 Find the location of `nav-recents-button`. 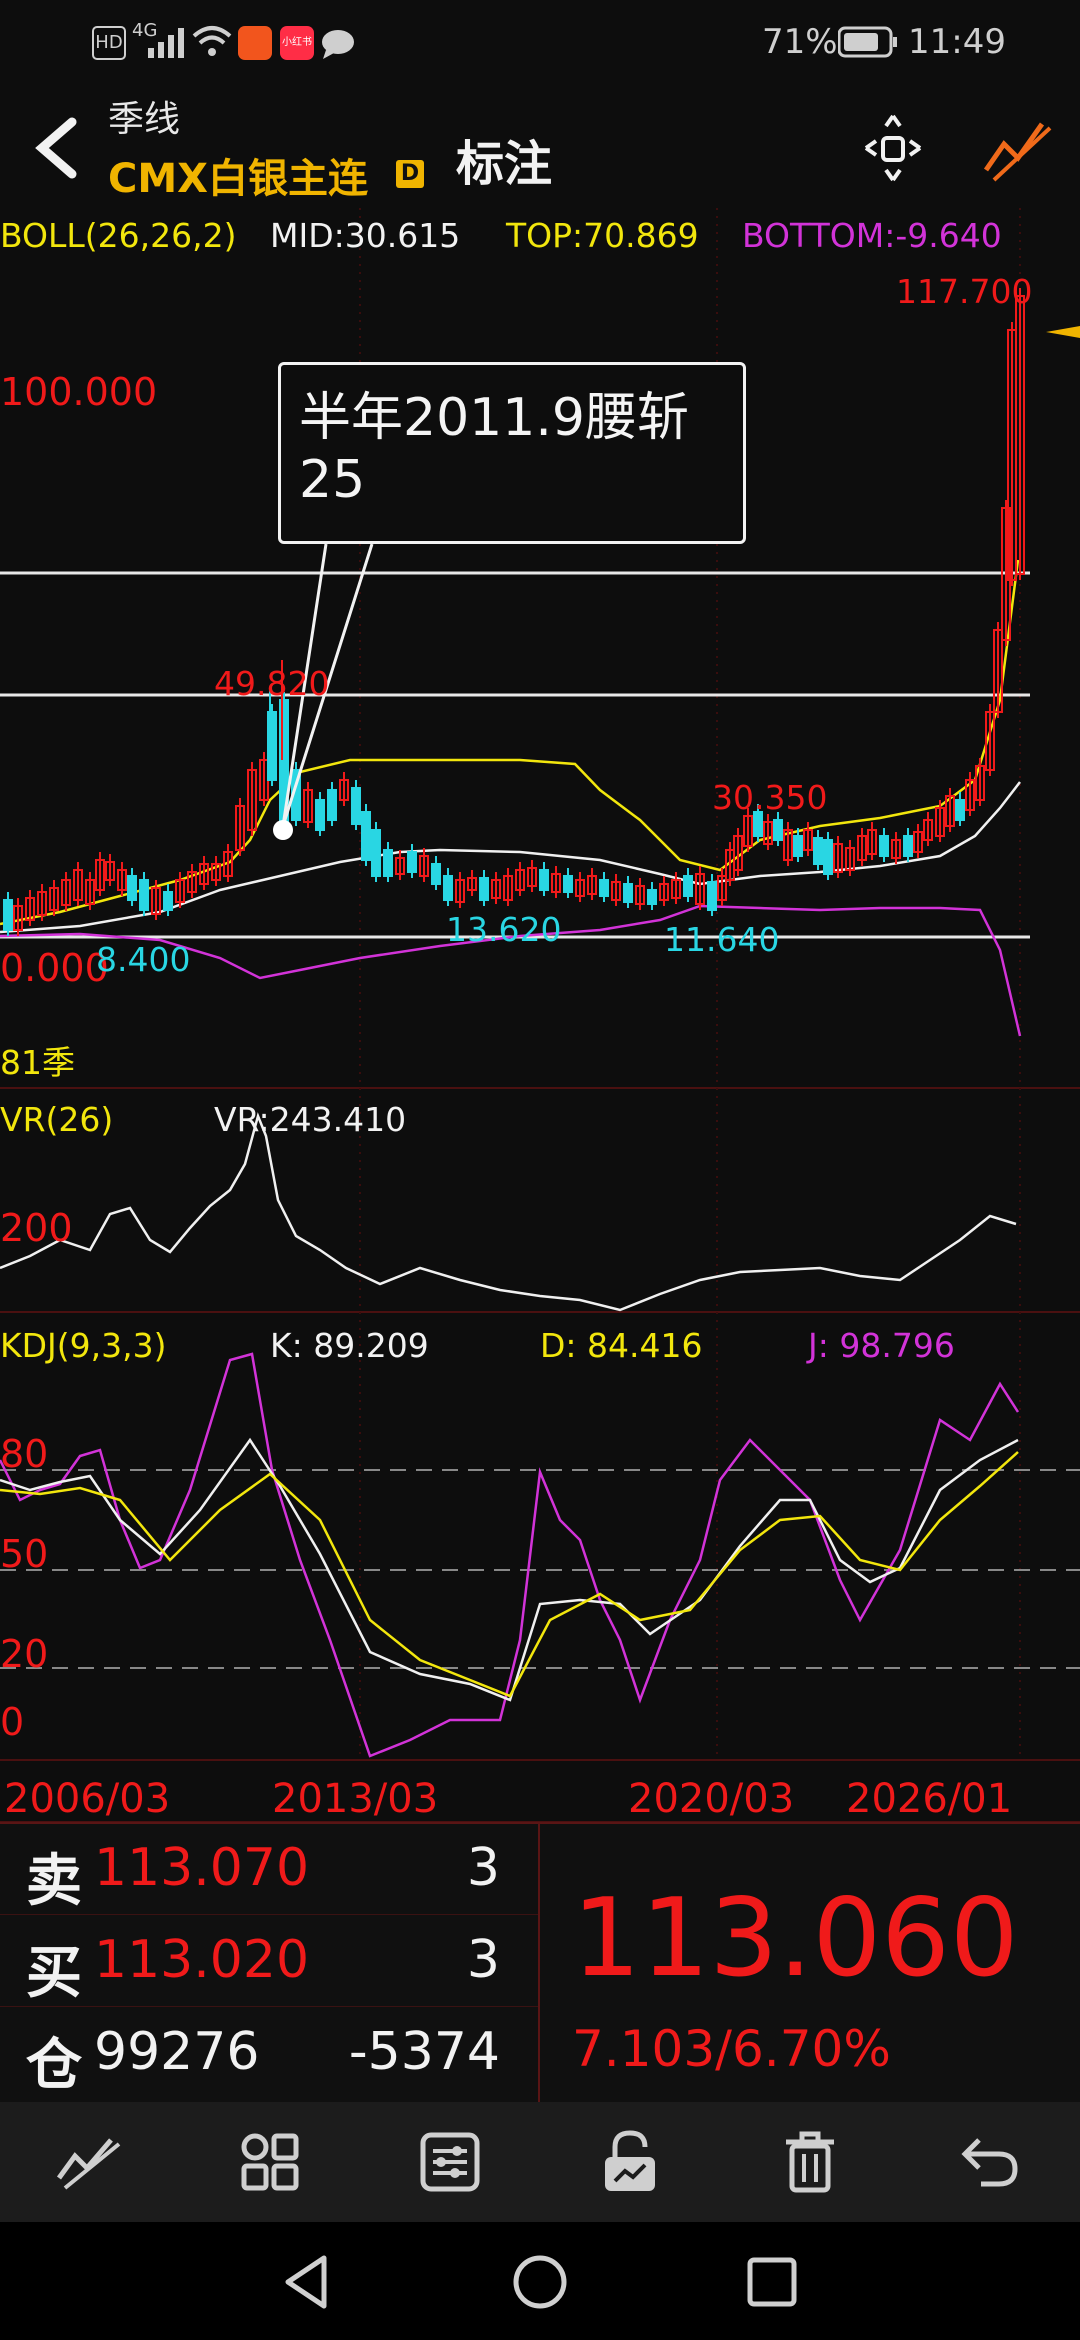

nav-recents-button is located at coordinates (772, 2282).